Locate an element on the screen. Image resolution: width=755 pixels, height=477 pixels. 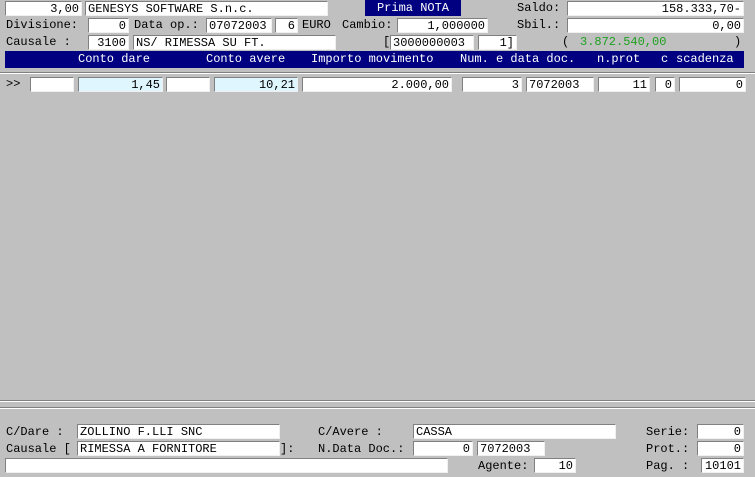
row-data-doc-field: 7072003 is located at coordinates (560, 84).